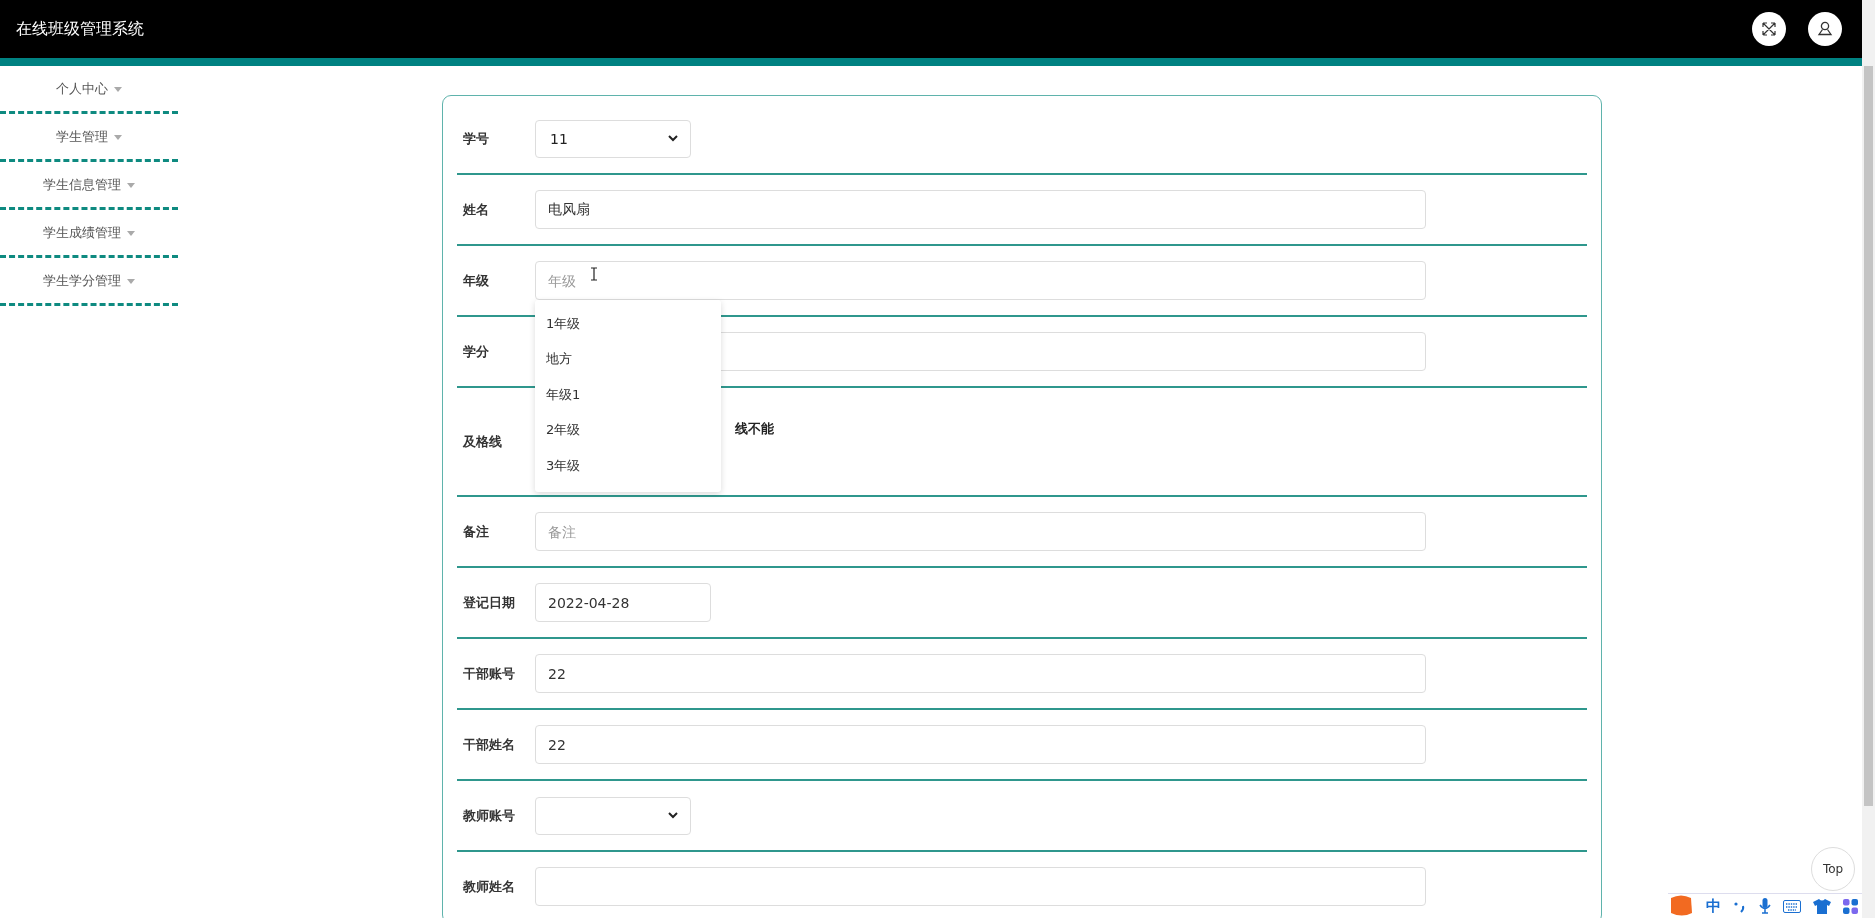 The height and width of the screenshot is (918, 1875). I want to click on user-icon, so click(1825, 29).